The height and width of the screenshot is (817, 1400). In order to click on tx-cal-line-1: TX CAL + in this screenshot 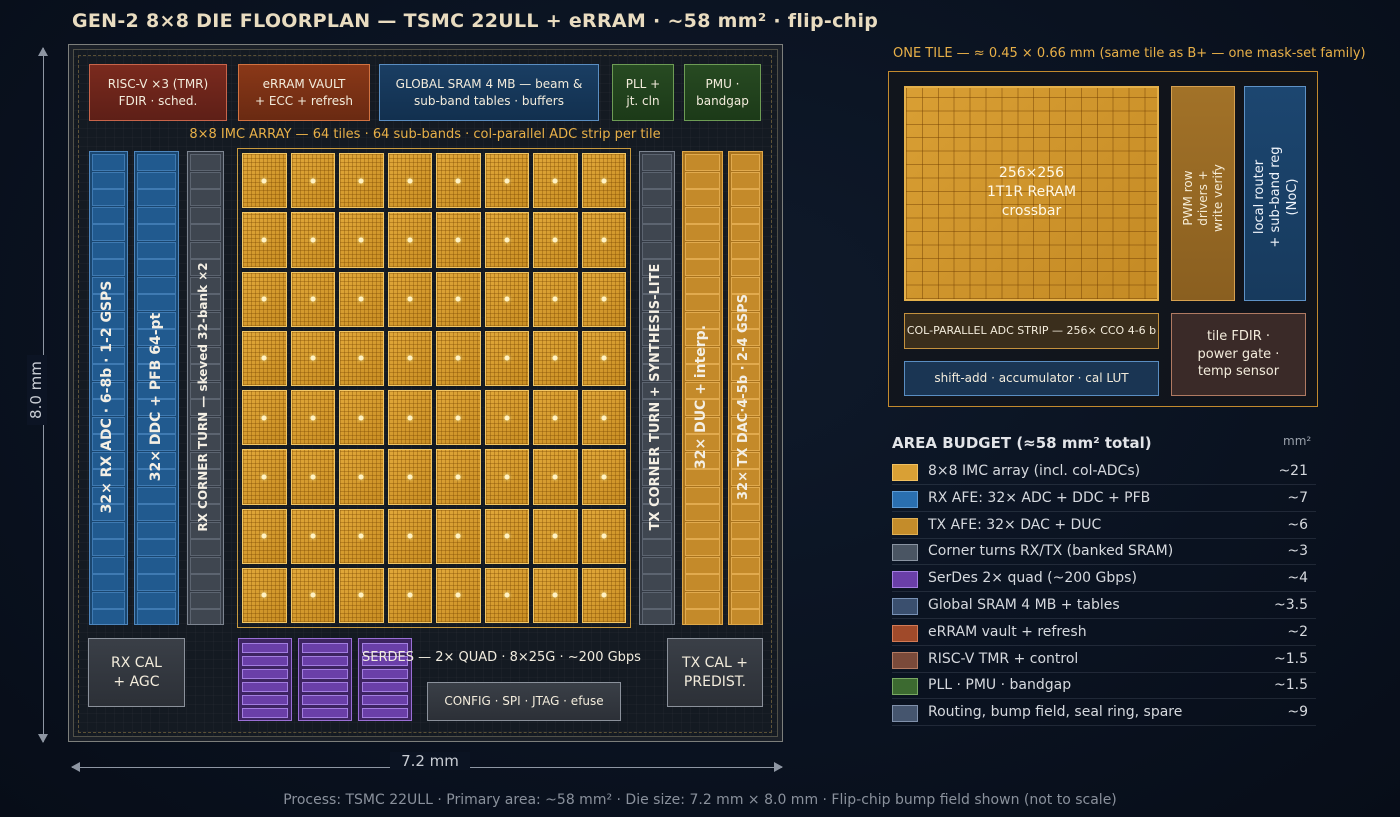, I will do `click(715, 662)`.